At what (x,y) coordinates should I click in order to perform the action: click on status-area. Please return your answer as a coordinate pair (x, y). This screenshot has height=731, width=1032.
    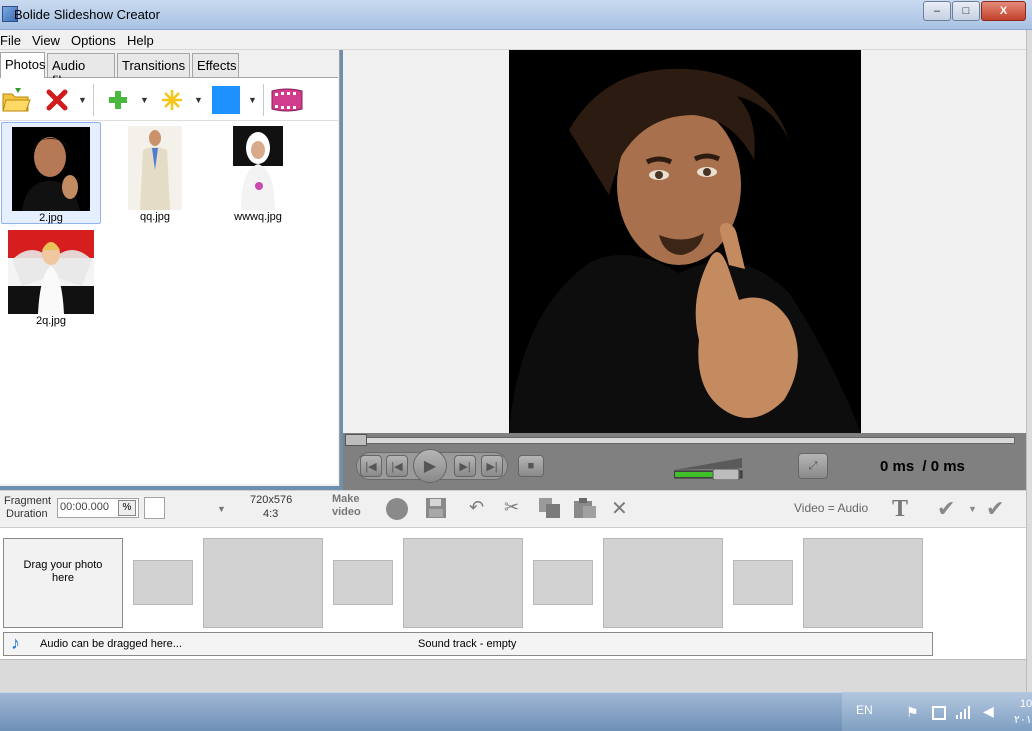
    Looking at the image, I should click on (513, 675).